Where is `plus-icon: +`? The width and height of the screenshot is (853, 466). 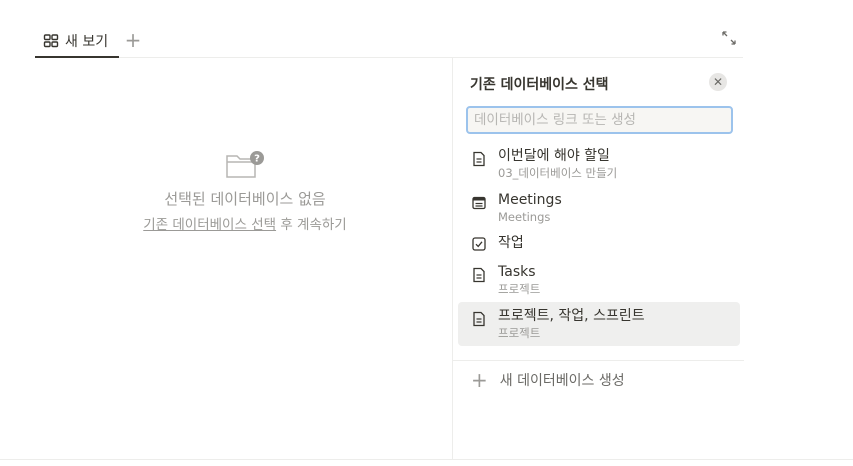
plus-icon: + is located at coordinates (479, 380).